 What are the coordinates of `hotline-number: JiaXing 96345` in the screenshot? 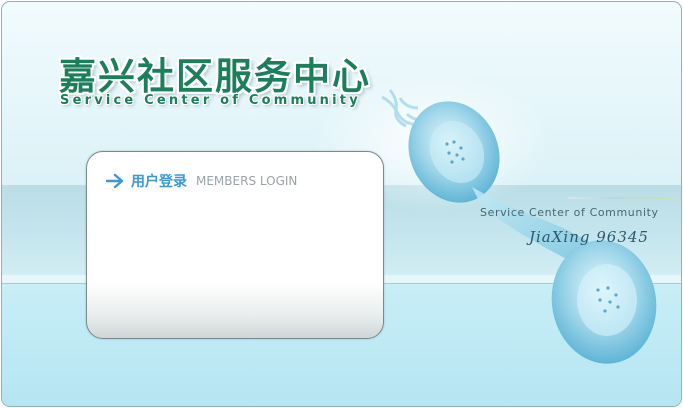 It's located at (589, 237).